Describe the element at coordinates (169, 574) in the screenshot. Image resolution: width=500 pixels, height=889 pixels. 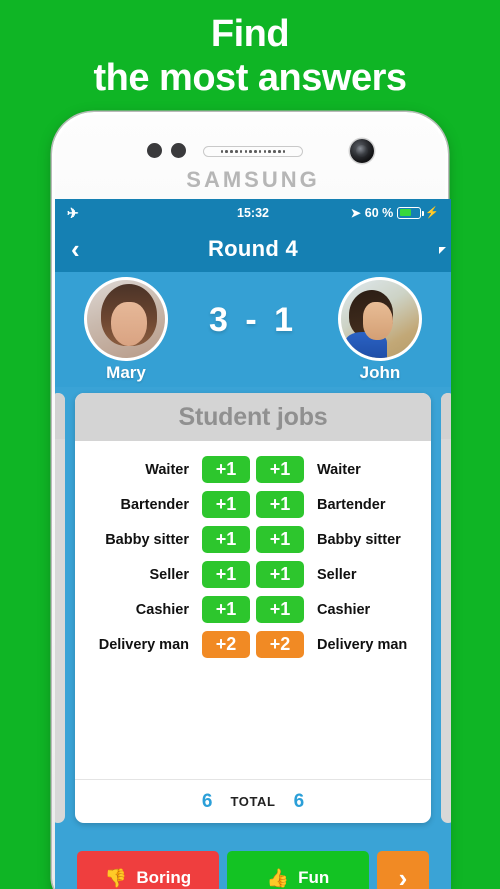
I see `answer-label-left: Seller` at that location.